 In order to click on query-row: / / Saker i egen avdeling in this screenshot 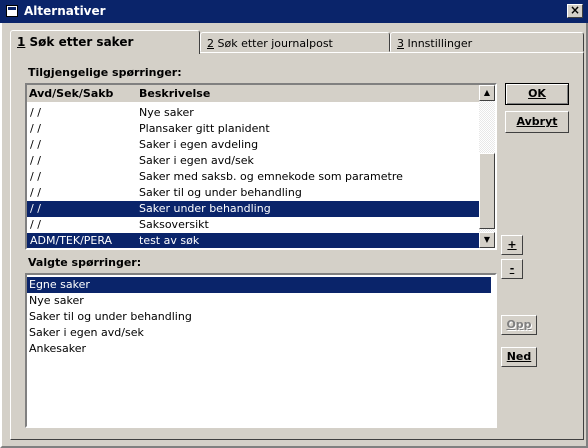, I will do `click(253, 145)`.